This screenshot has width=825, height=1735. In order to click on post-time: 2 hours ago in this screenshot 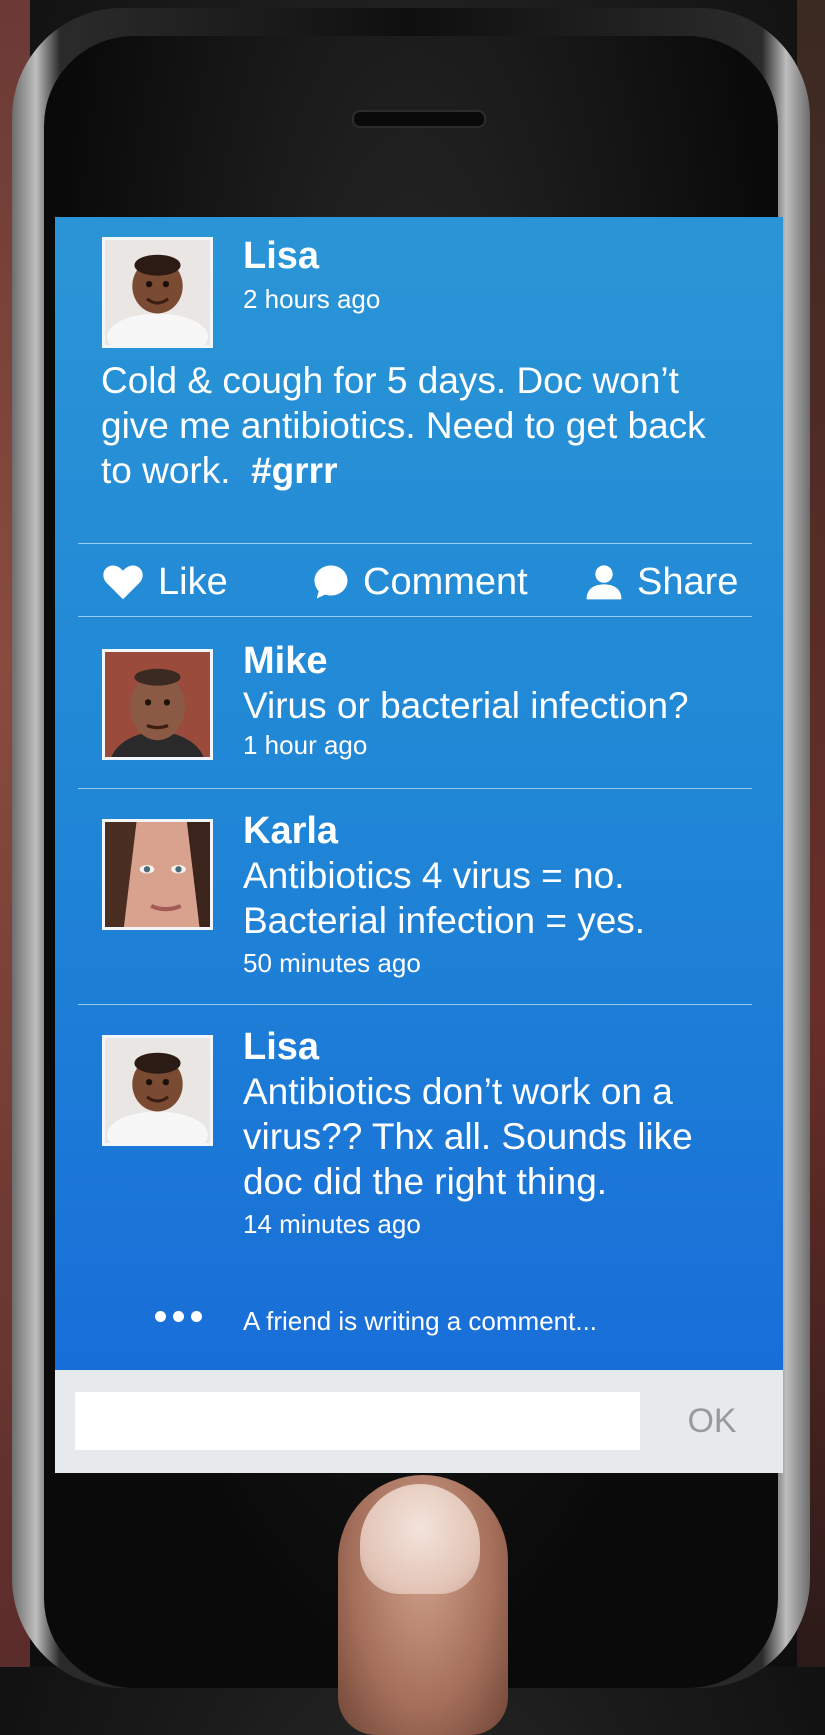, I will do `click(312, 299)`.